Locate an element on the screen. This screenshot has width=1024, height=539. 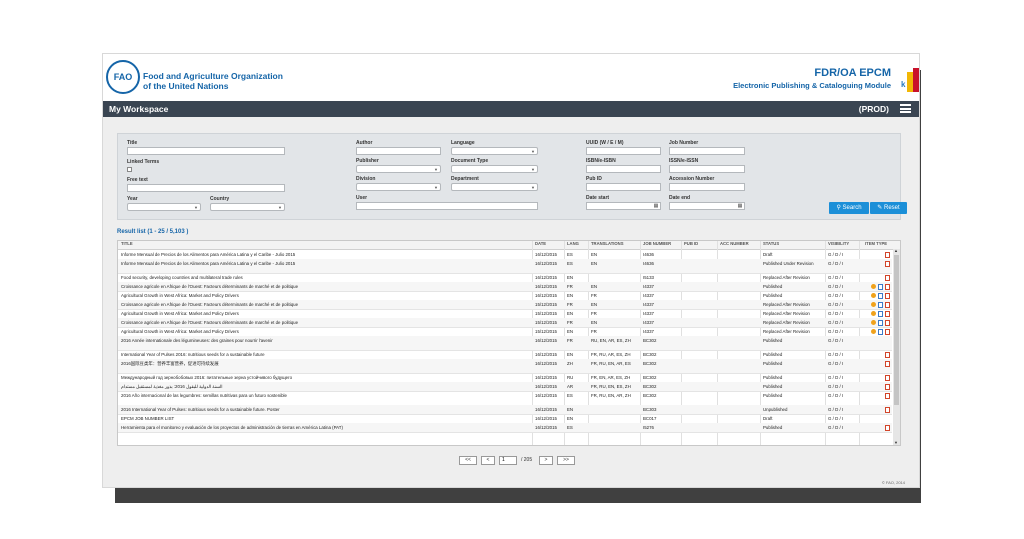
first-page-button: << is located at coordinates (468, 460).